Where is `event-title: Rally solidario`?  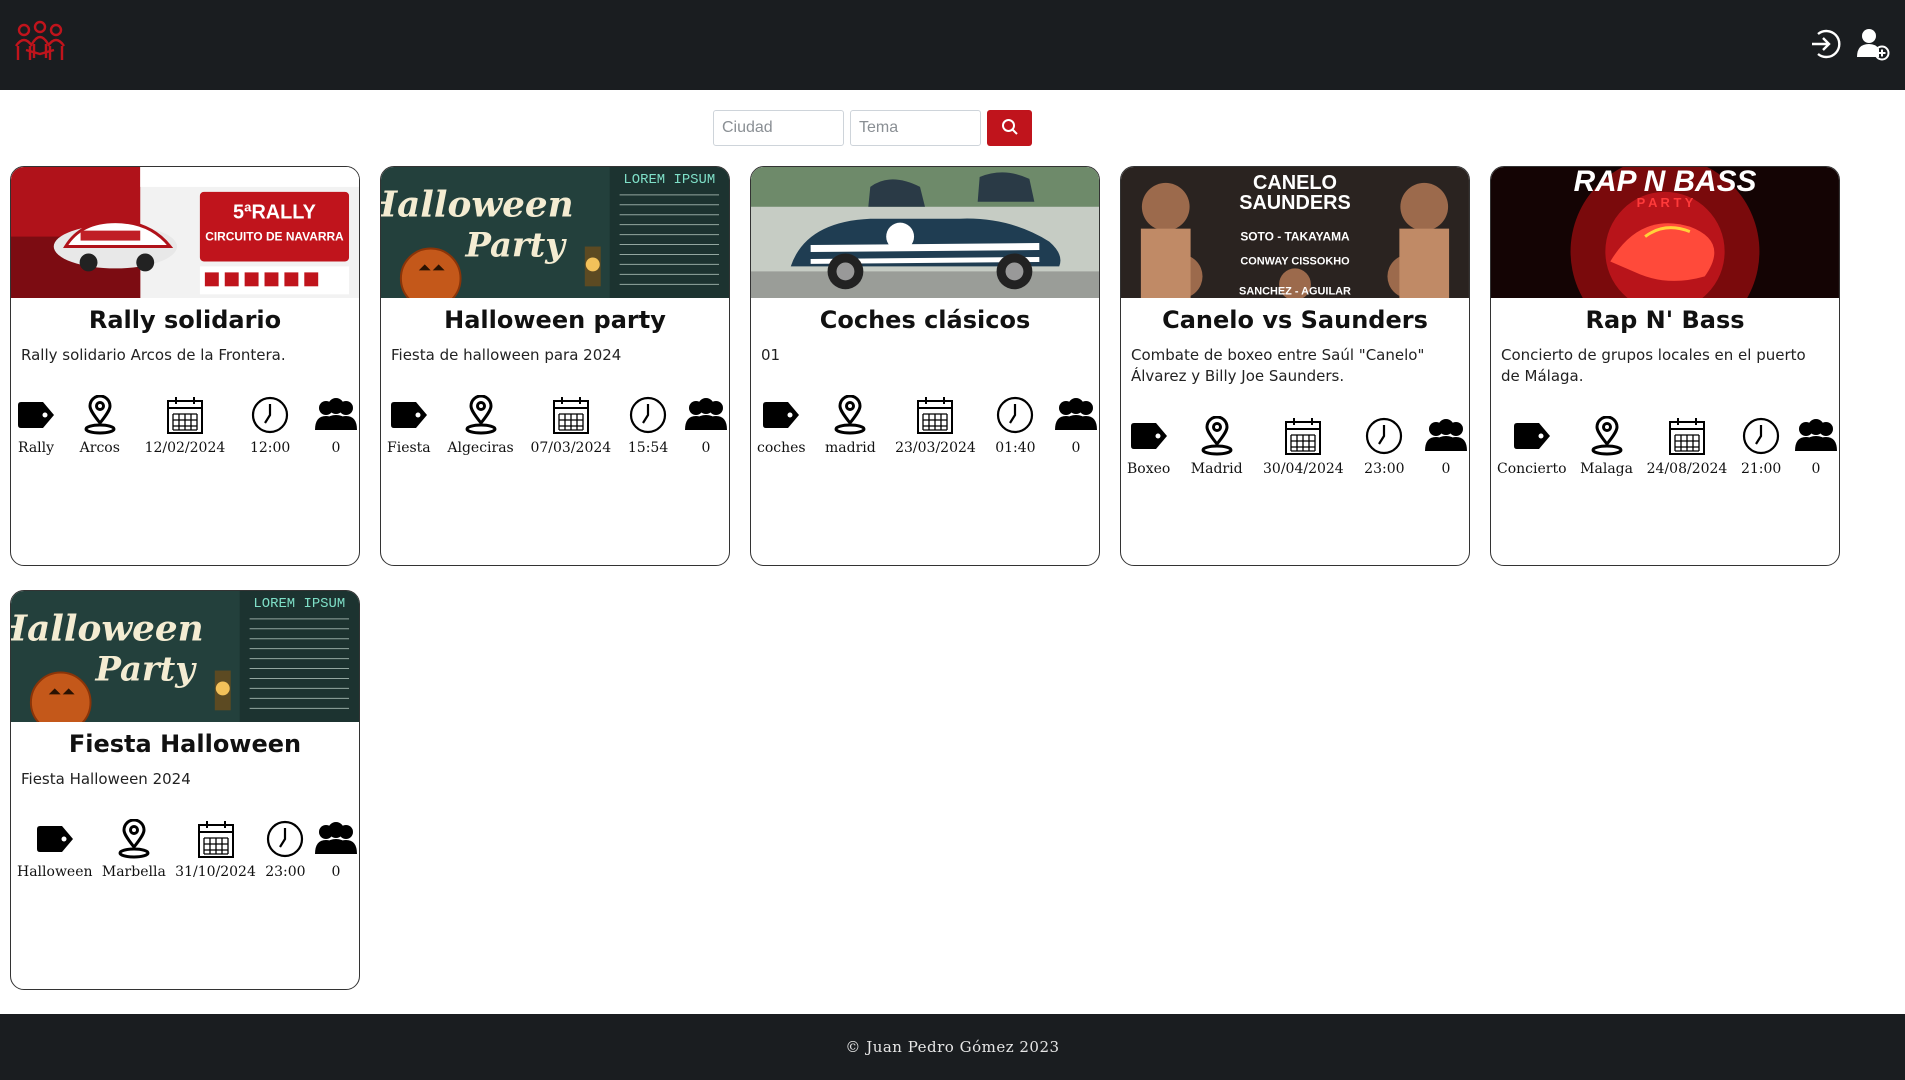
event-title: Rally solidario is located at coordinates (185, 320).